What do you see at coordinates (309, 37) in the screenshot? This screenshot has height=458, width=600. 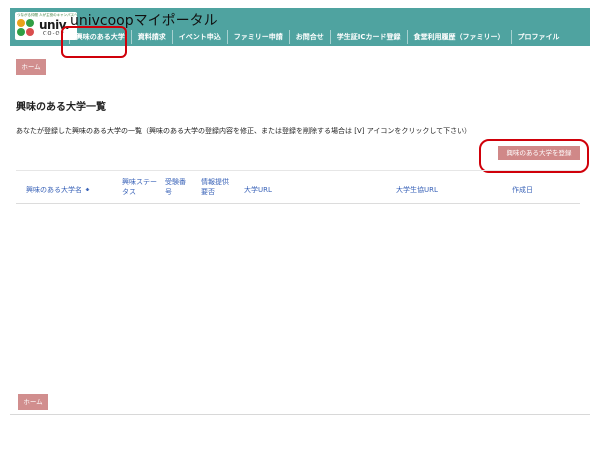 I see `nav-contact: お問合せ` at bounding box center [309, 37].